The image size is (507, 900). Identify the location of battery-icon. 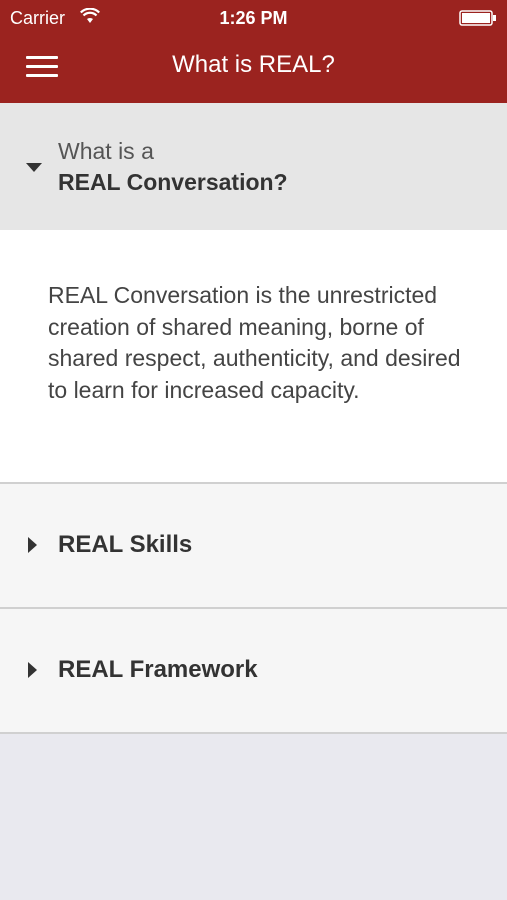
(477, 18).